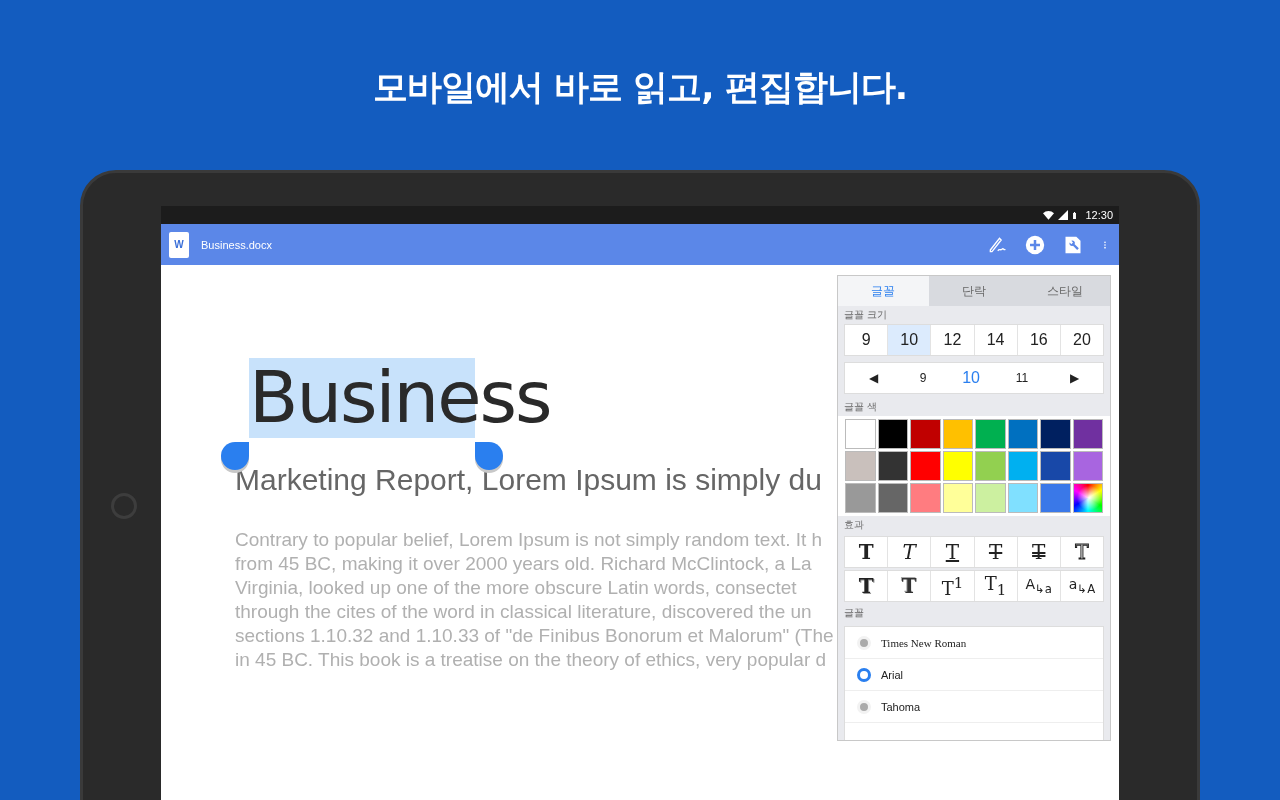  Describe the element at coordinates (528, 480) in the screenshot. I see `document-subtitle: Marketing Report, Lorem Ipsum is simply du` at that location.